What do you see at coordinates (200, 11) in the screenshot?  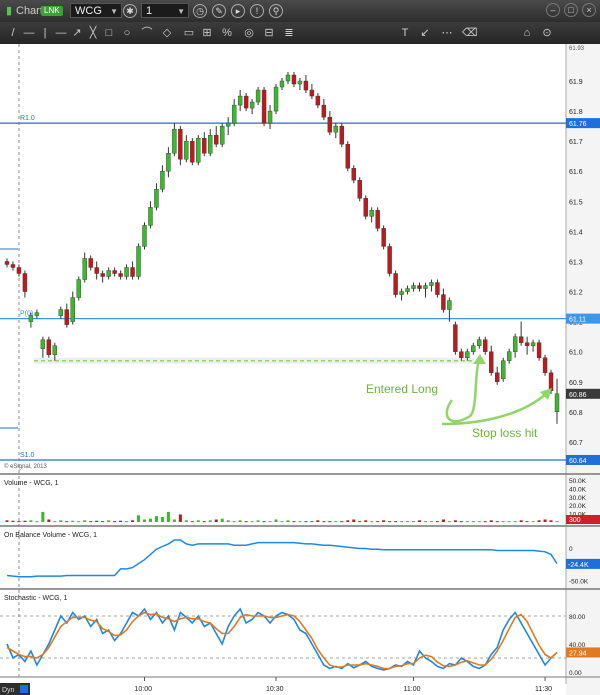 I see `clock-icon: ◷` at bounding box center [200, 11].